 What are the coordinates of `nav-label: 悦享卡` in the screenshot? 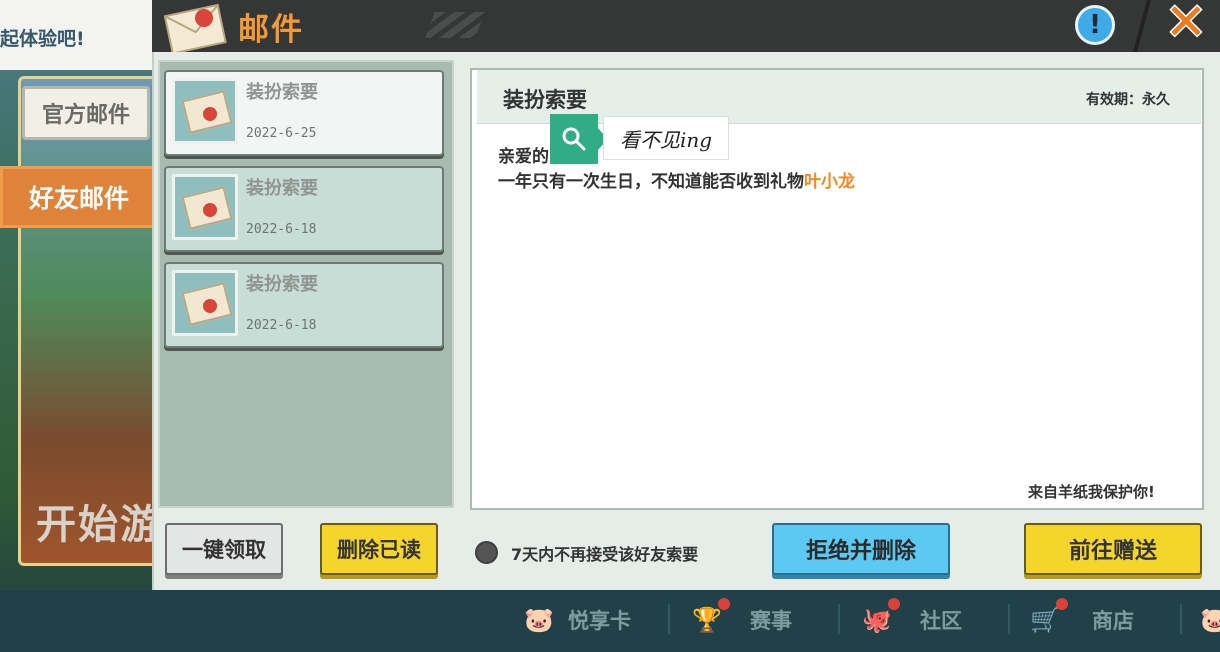 It's located at (599, 621).